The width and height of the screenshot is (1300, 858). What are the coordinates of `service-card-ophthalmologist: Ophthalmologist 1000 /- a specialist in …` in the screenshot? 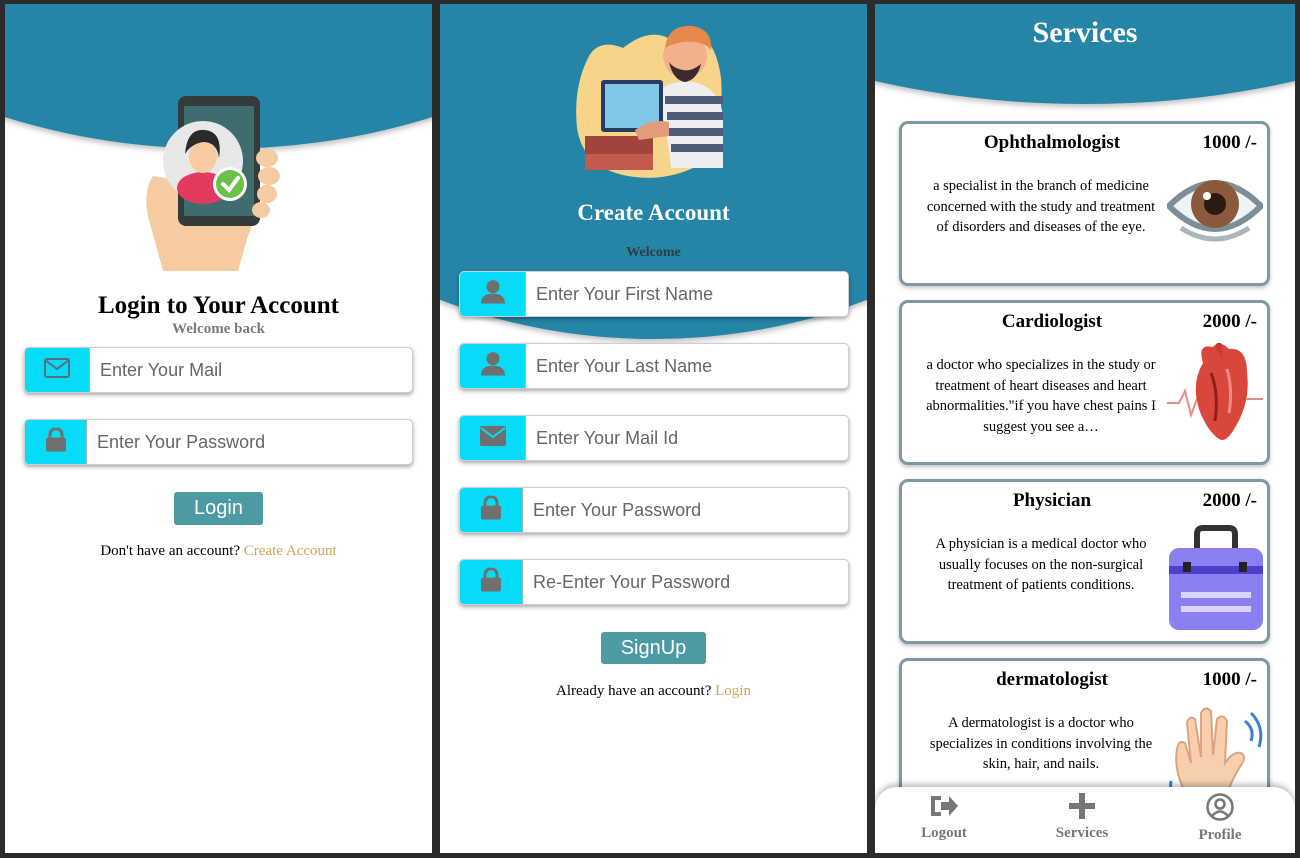 It's located at (1084, 203).